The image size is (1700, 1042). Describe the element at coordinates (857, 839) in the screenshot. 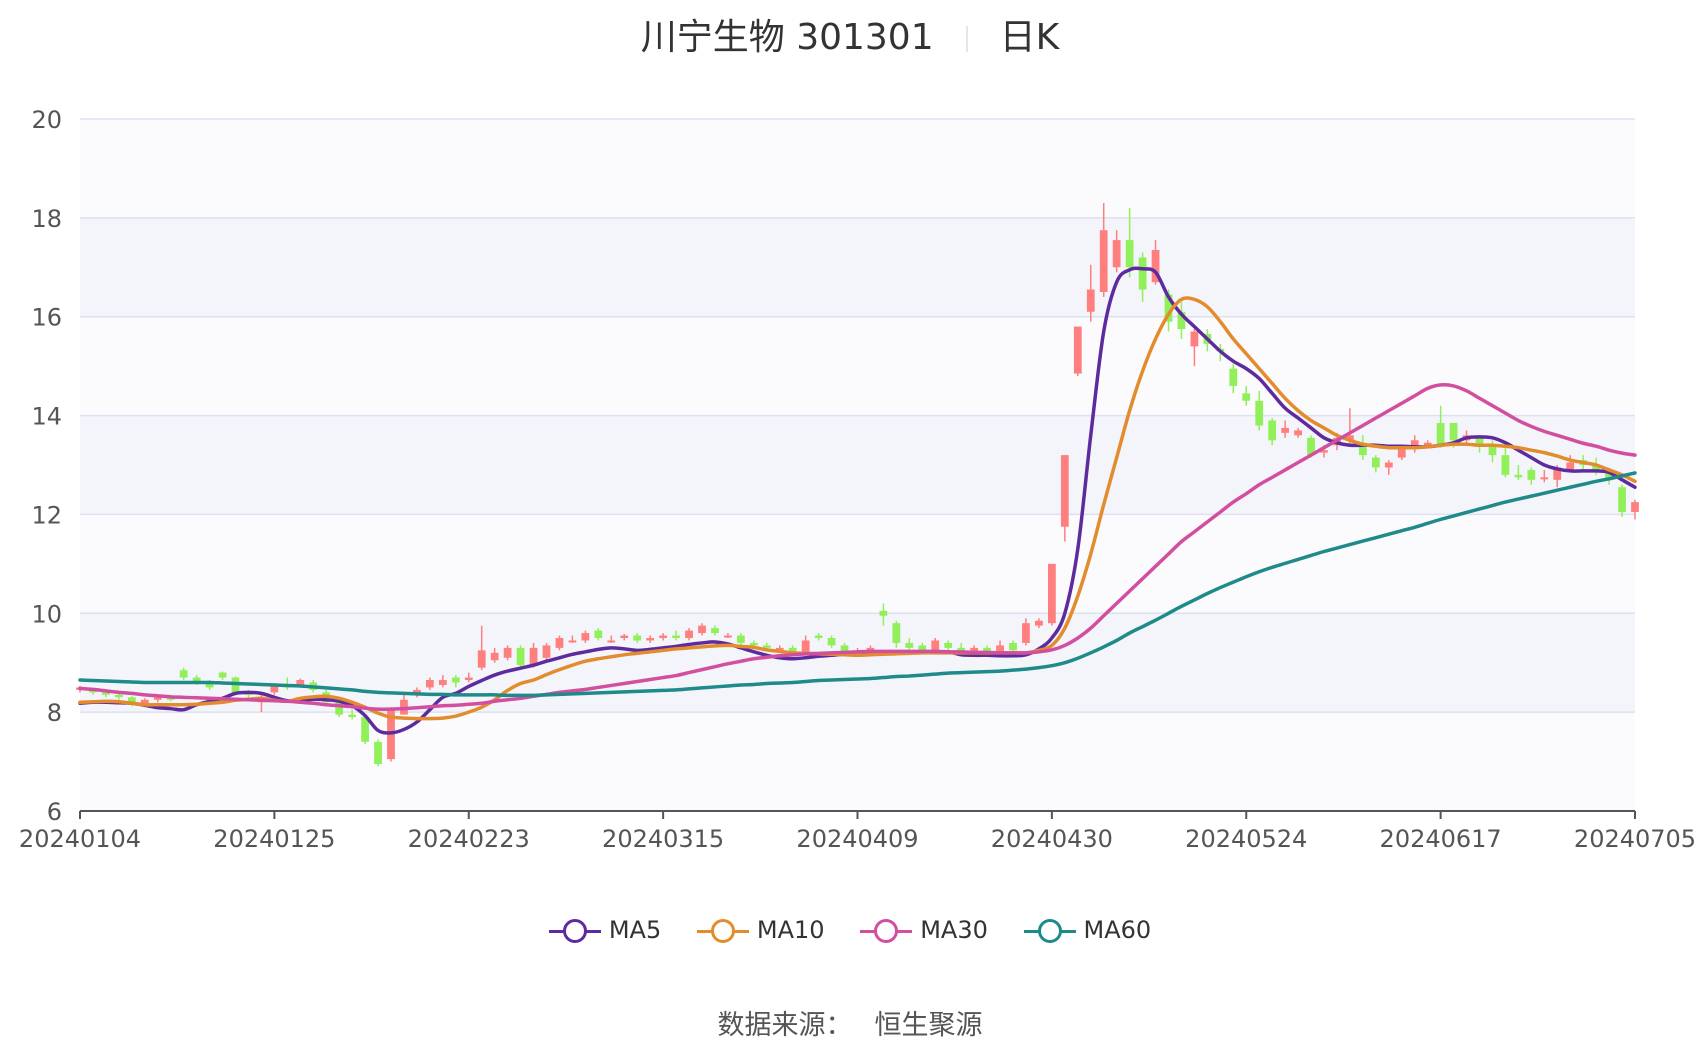

I see `x-tick-label: 20240409` at that location.